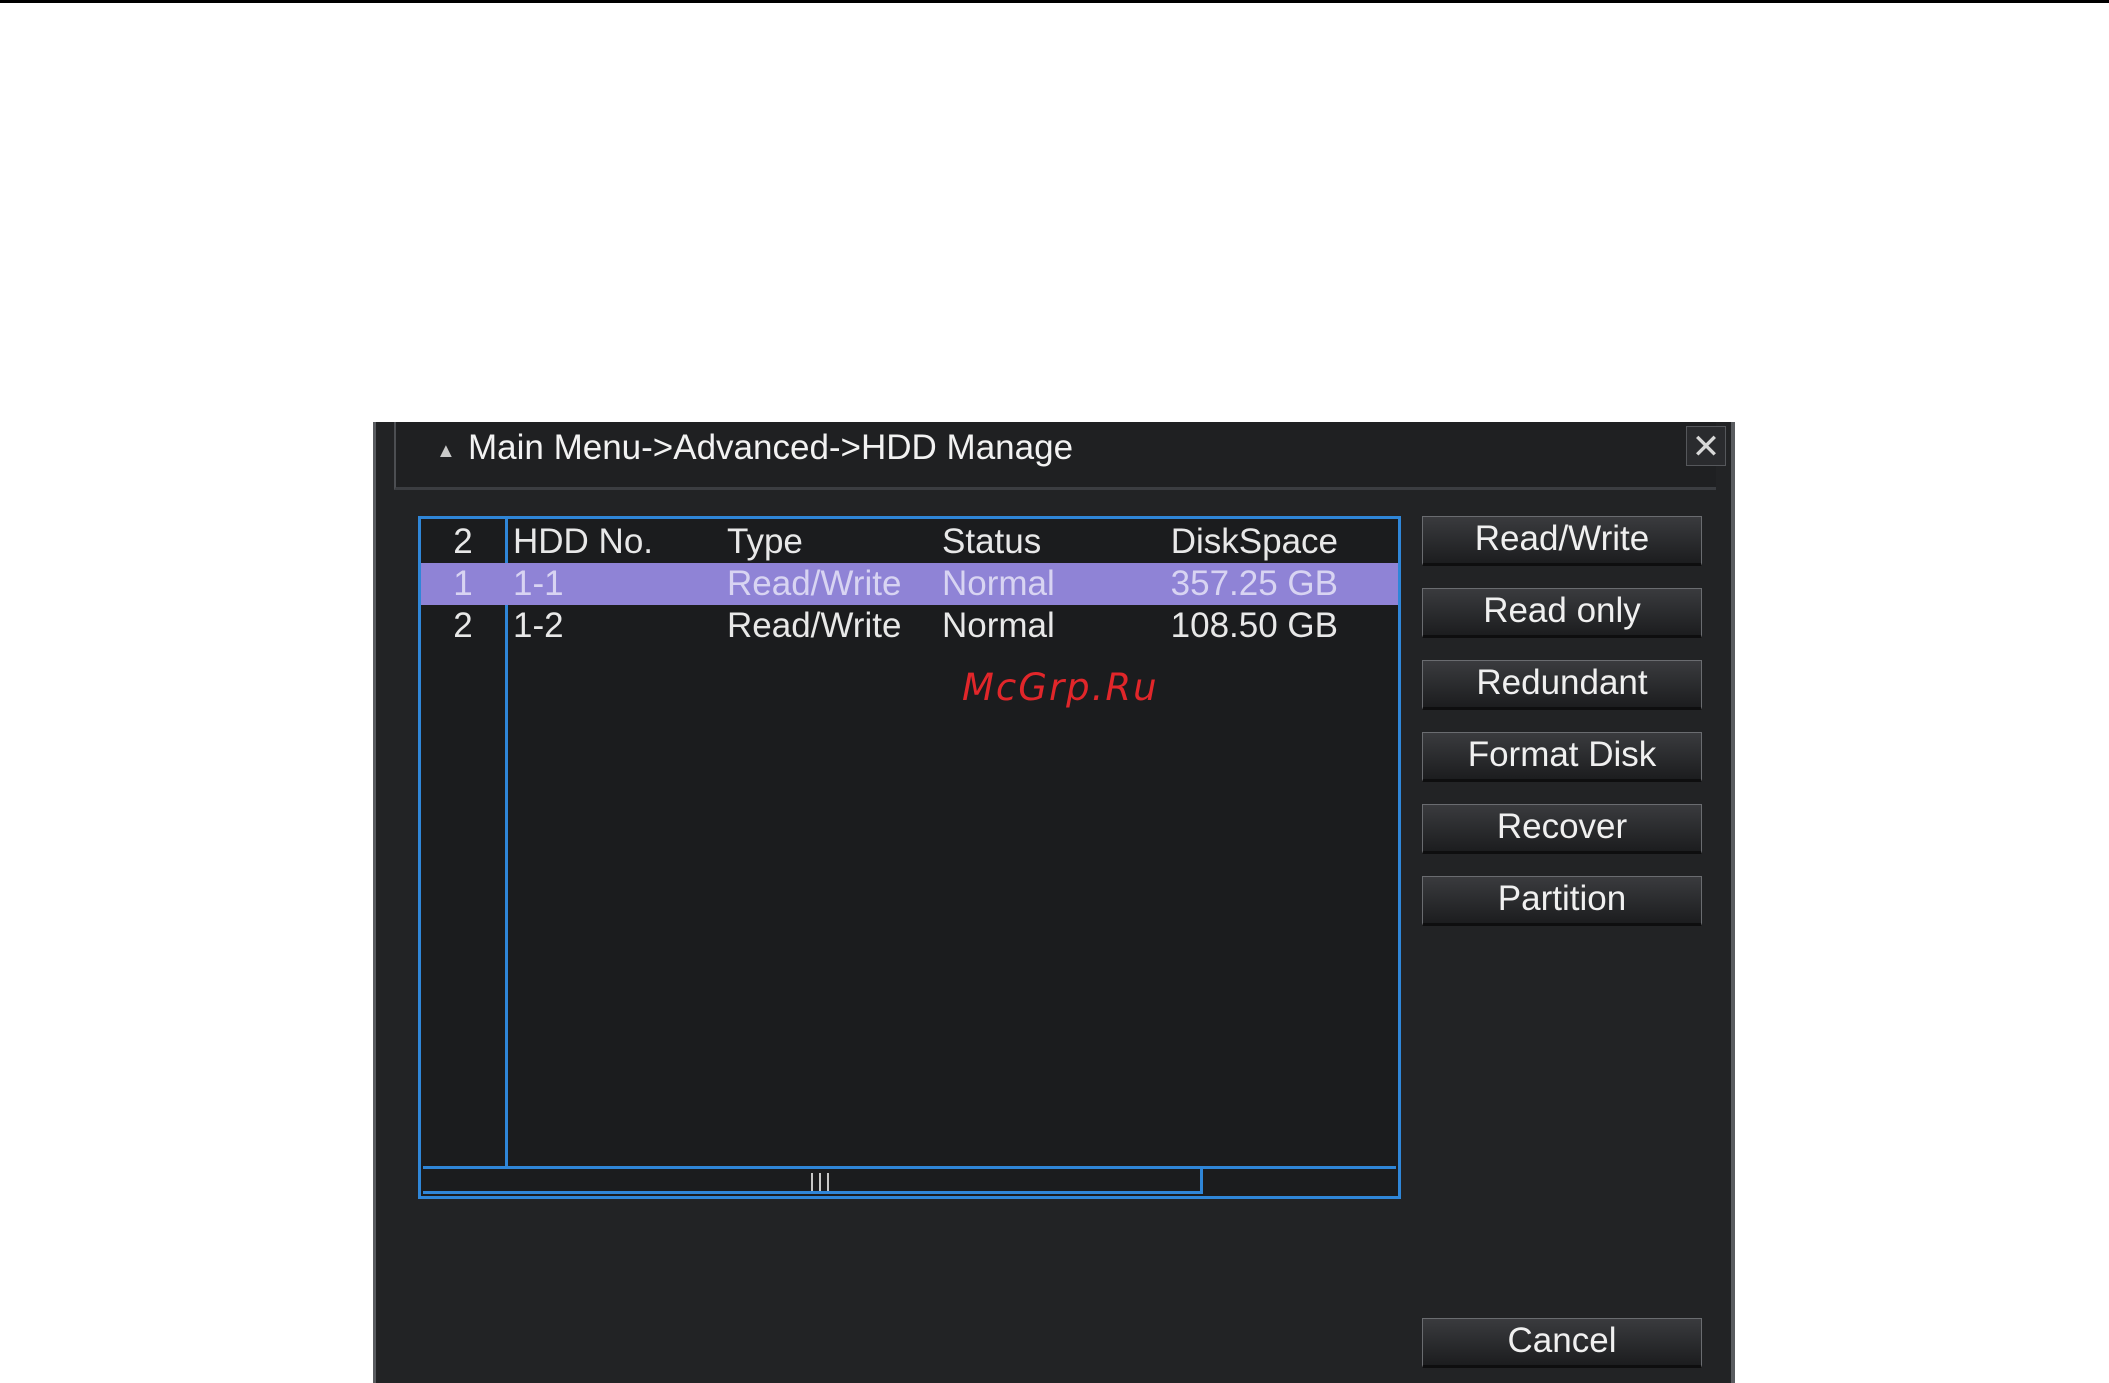 This screenshot has height=1383, width=2109. Describe the element at coordinates (583, 541) in the screenshot. I see `header-hdd-no: HDD No.` at that location.